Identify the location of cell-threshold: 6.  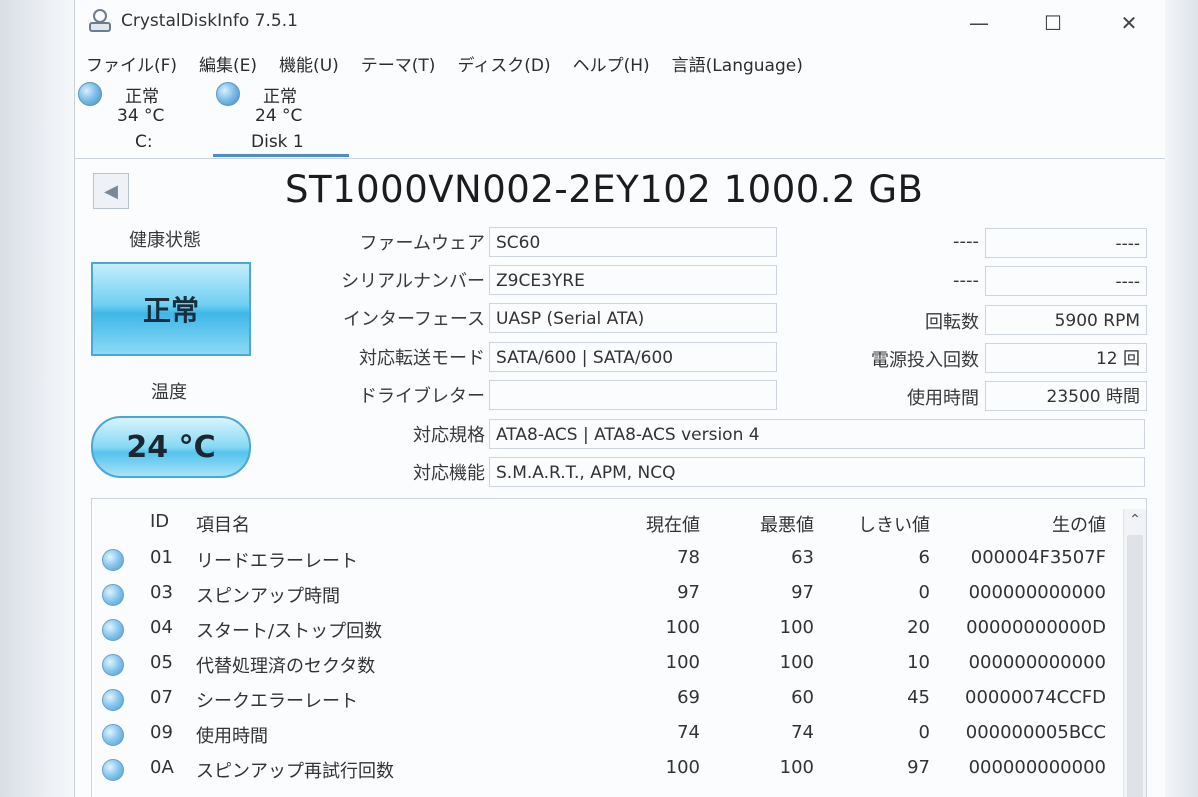
(924, 557).